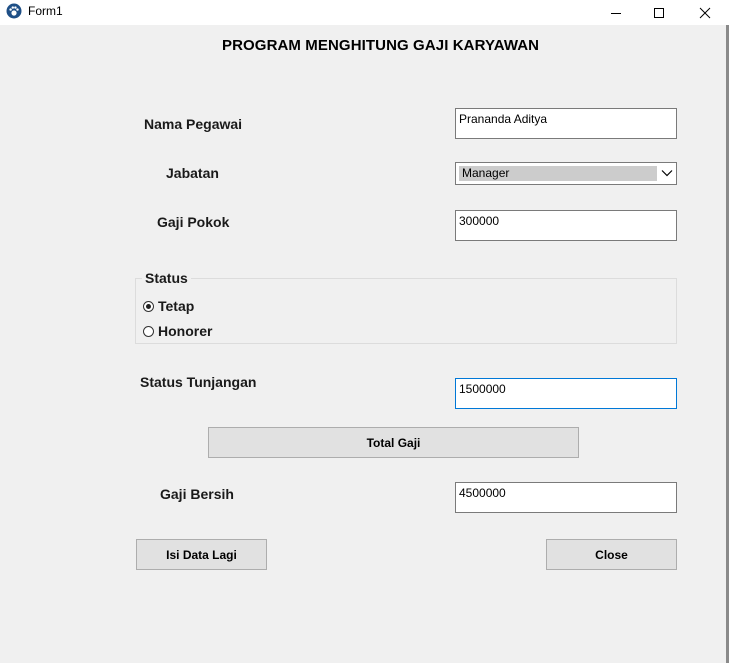  Describe the element at coordinates (148, 306) in the screenshot. I see `radio-checked-icon` at that location.